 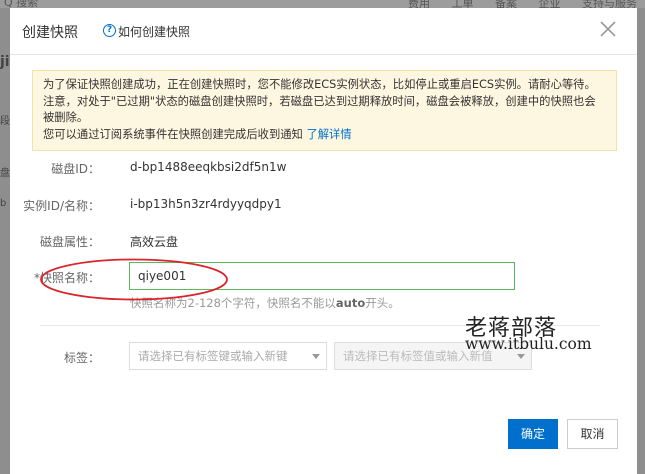 What do you see at coordinates (608, 29) in the screenshot?
I see `close-icon` at bounding box center [608, 29].